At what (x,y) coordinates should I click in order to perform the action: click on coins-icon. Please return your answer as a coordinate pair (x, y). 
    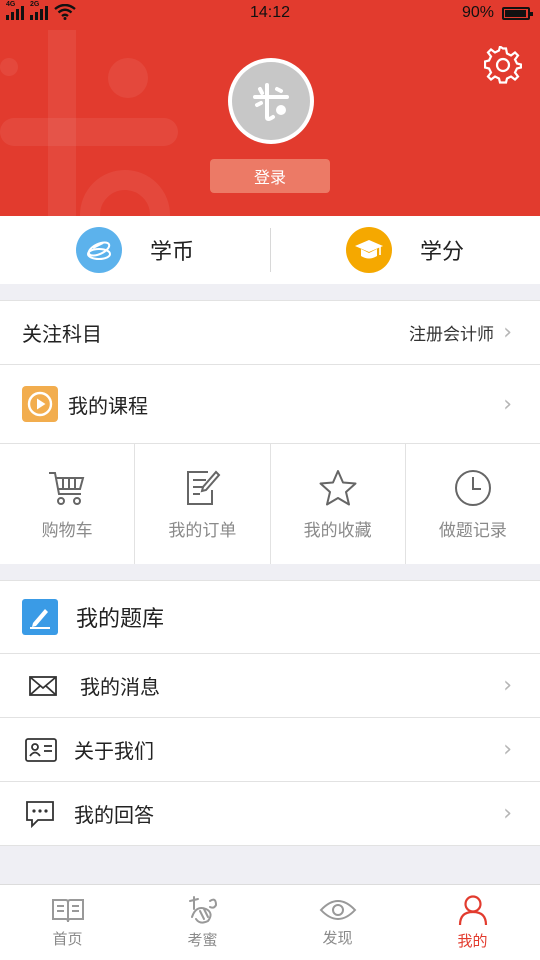
    Looking at the image, I should click on (98, 250).